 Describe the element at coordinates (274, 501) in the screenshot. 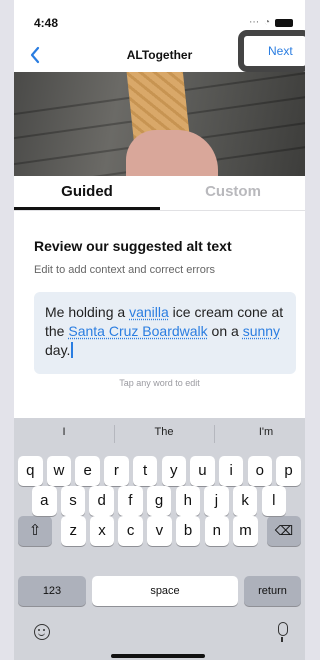

I see `key-l: l` at that location.